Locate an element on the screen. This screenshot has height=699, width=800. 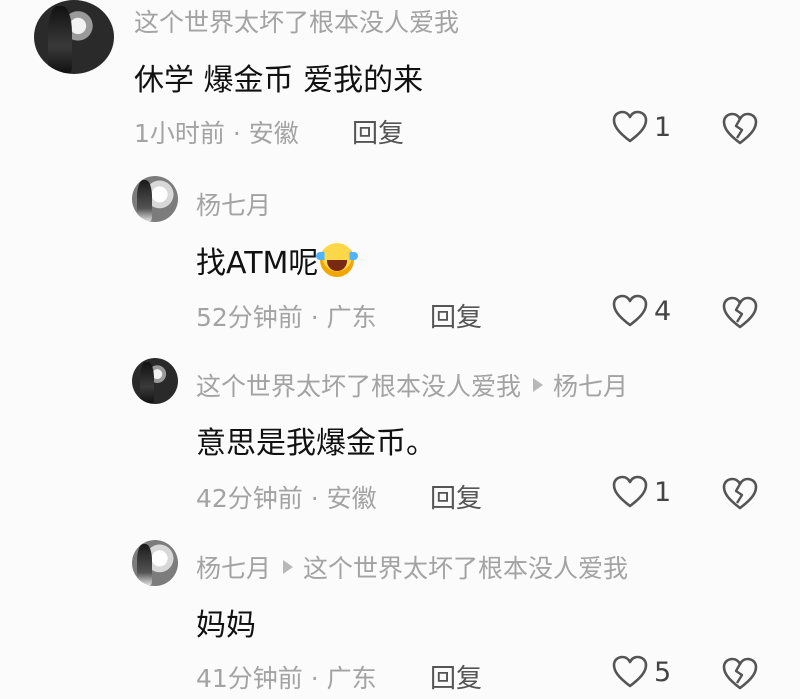
like-button: 4 is located at coordinates (641, 311).